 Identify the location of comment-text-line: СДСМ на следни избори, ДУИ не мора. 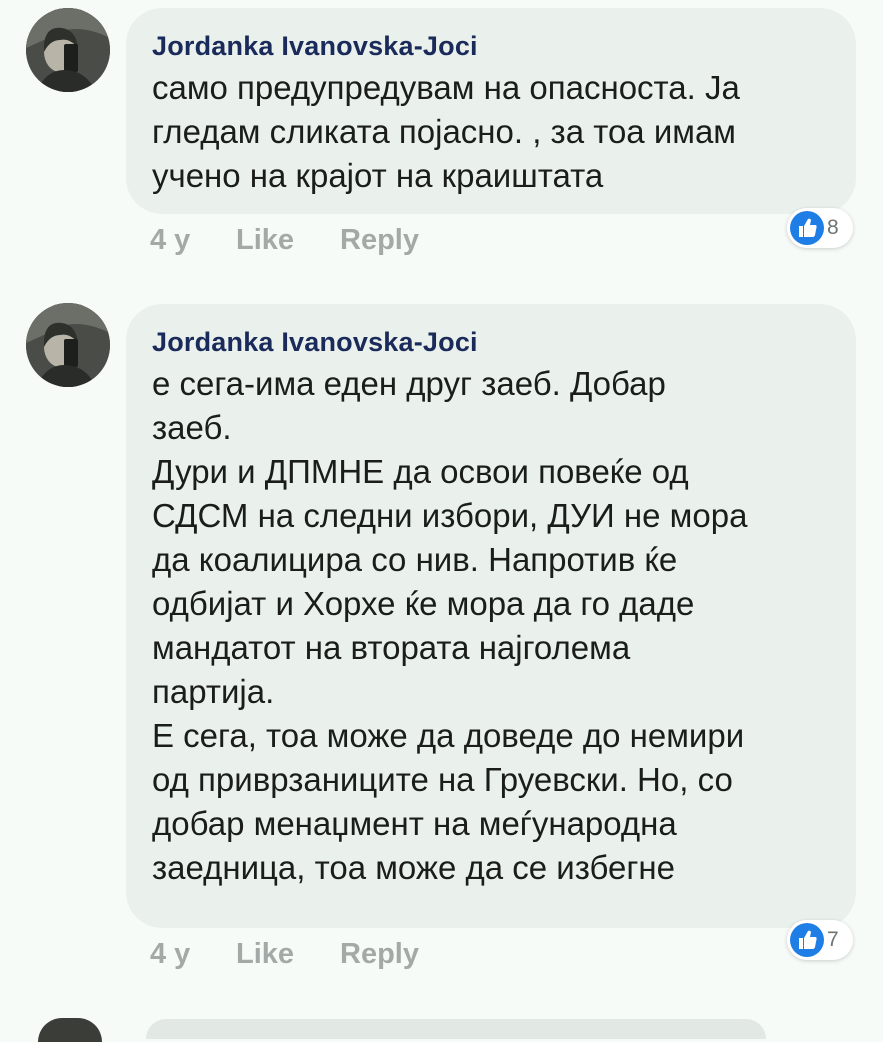
(450, 515).